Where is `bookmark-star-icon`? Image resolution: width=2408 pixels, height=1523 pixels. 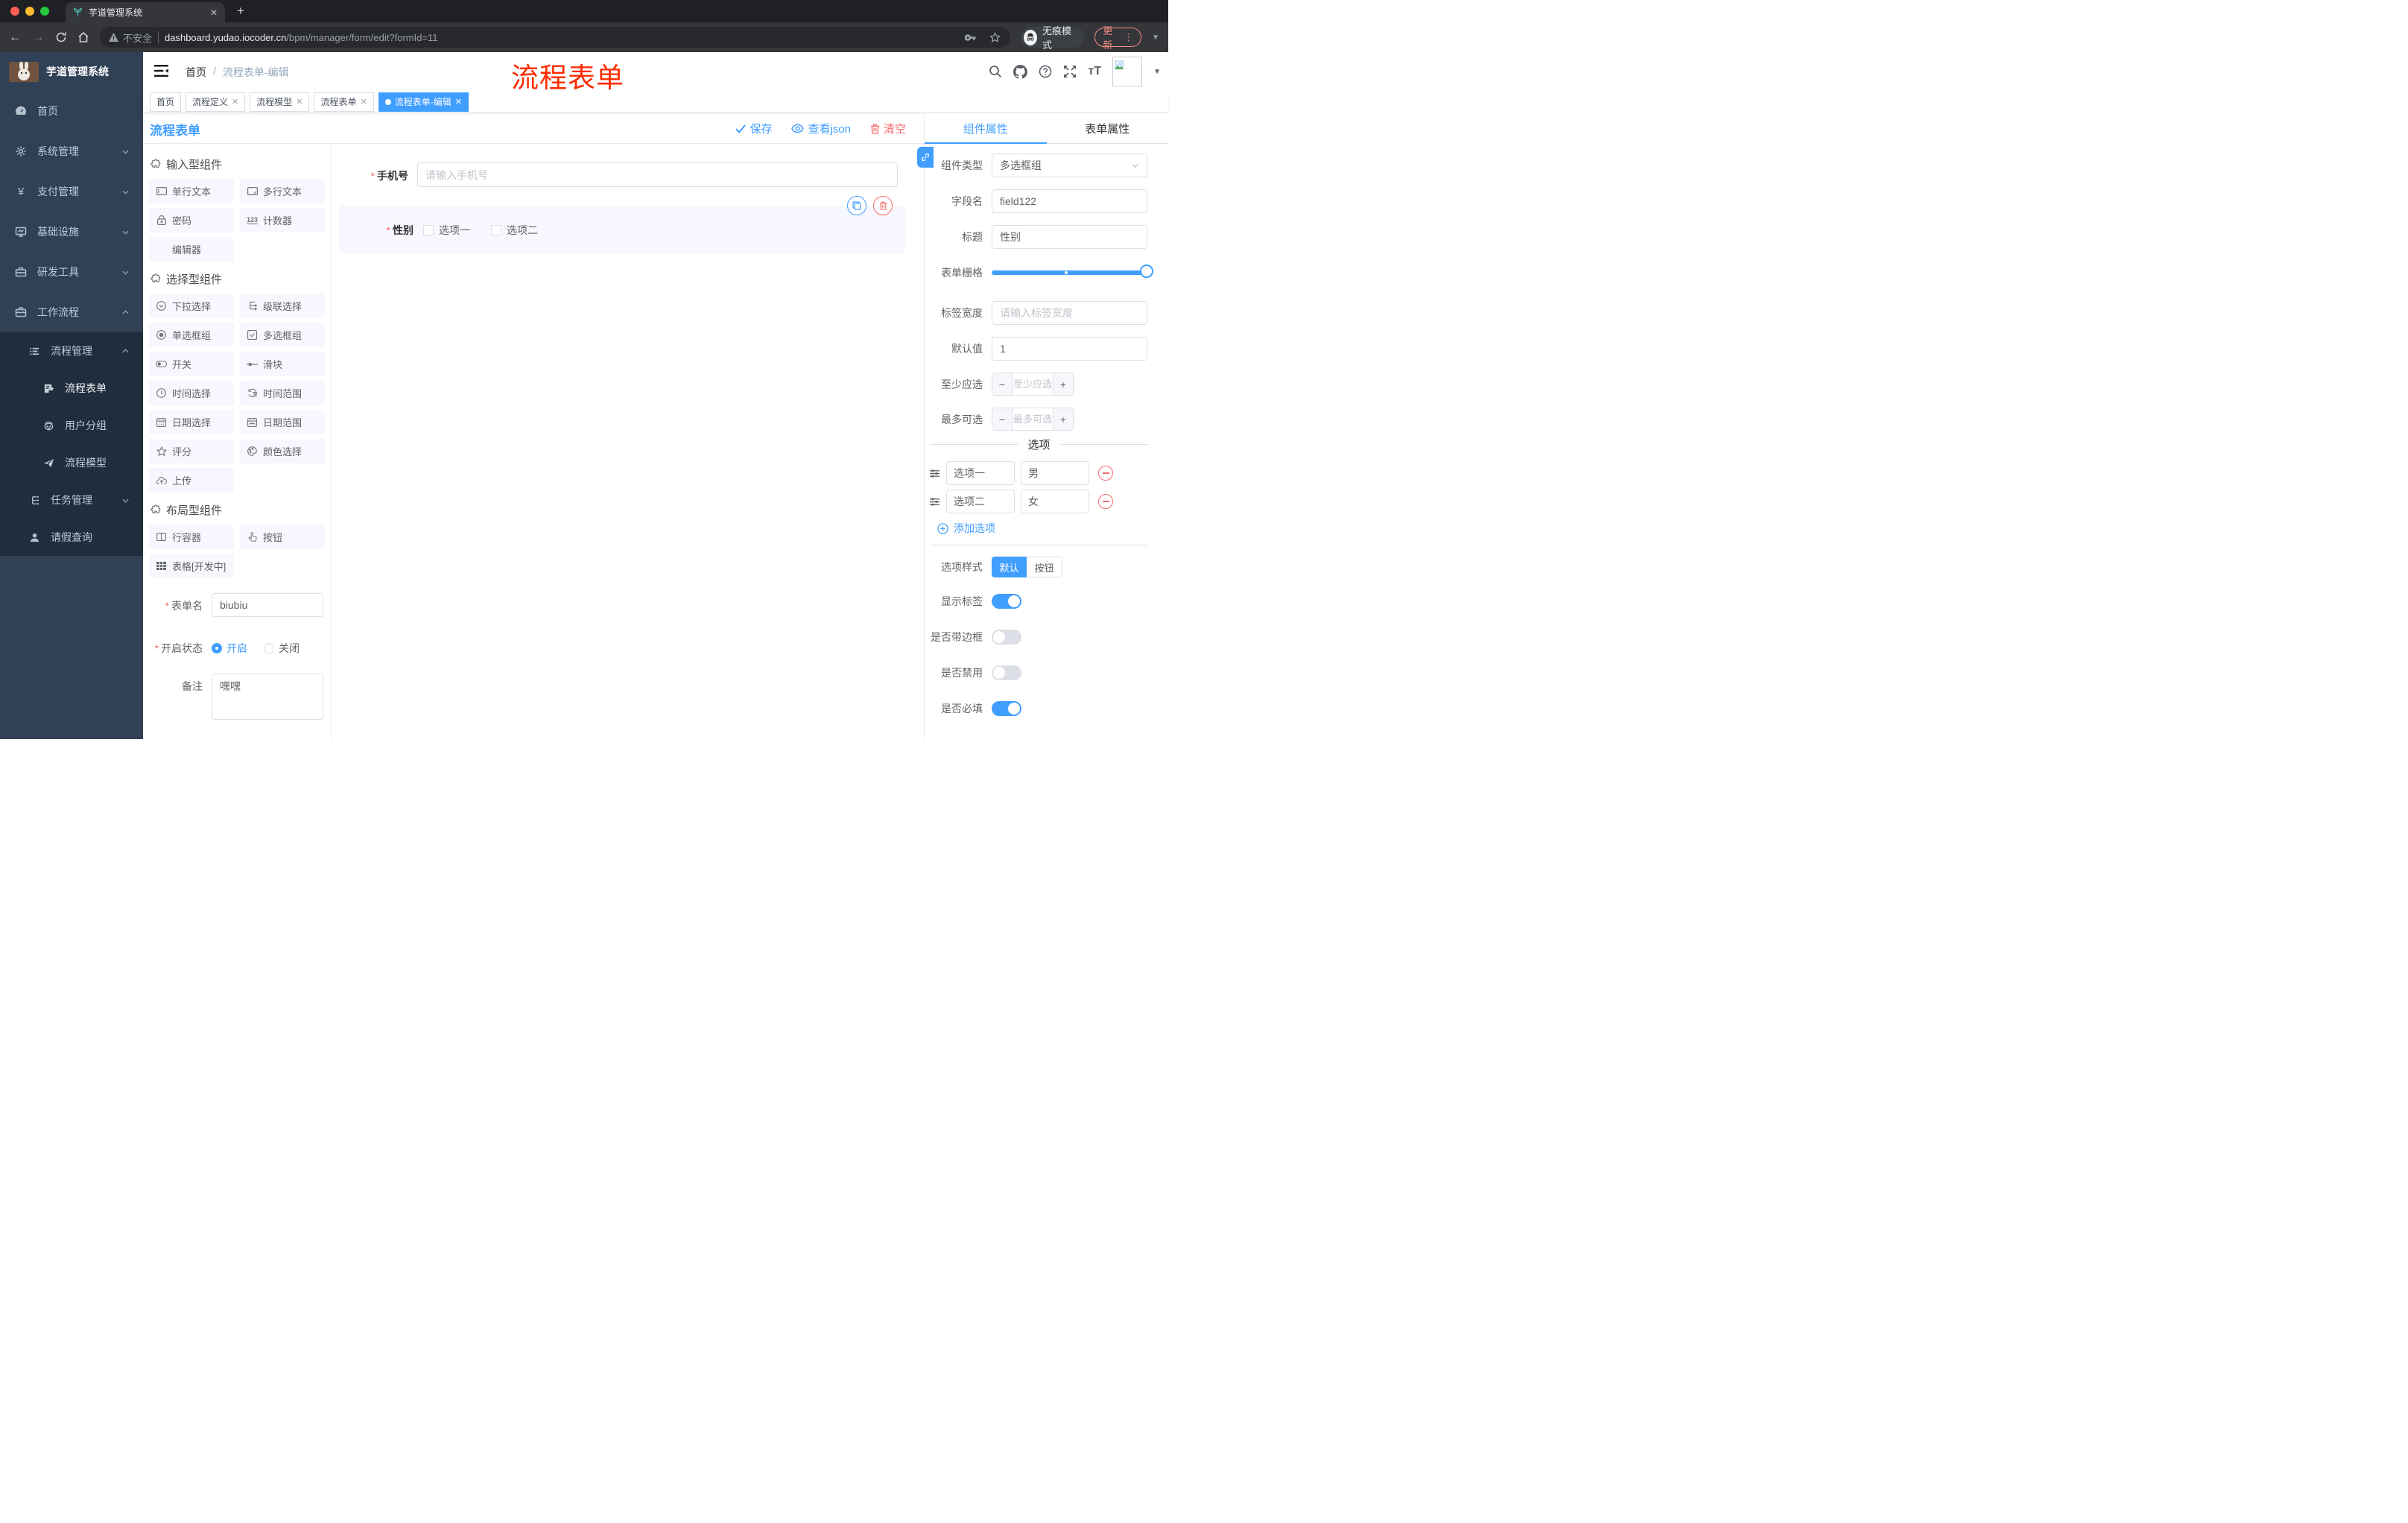
bookmark-star-icon is located at coordinates (995, 38).